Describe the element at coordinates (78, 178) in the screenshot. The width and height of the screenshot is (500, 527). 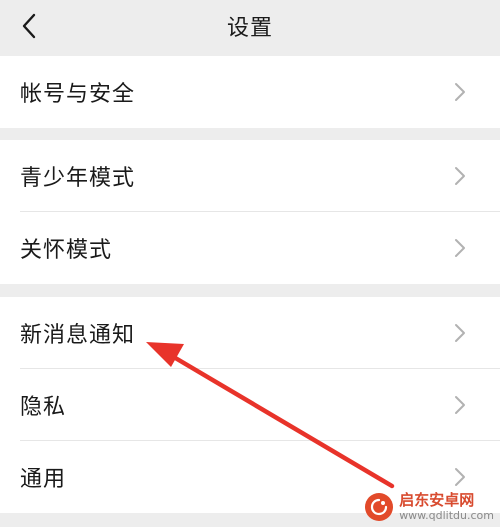
I see `settings-item-label: 青少年模式` at that location.